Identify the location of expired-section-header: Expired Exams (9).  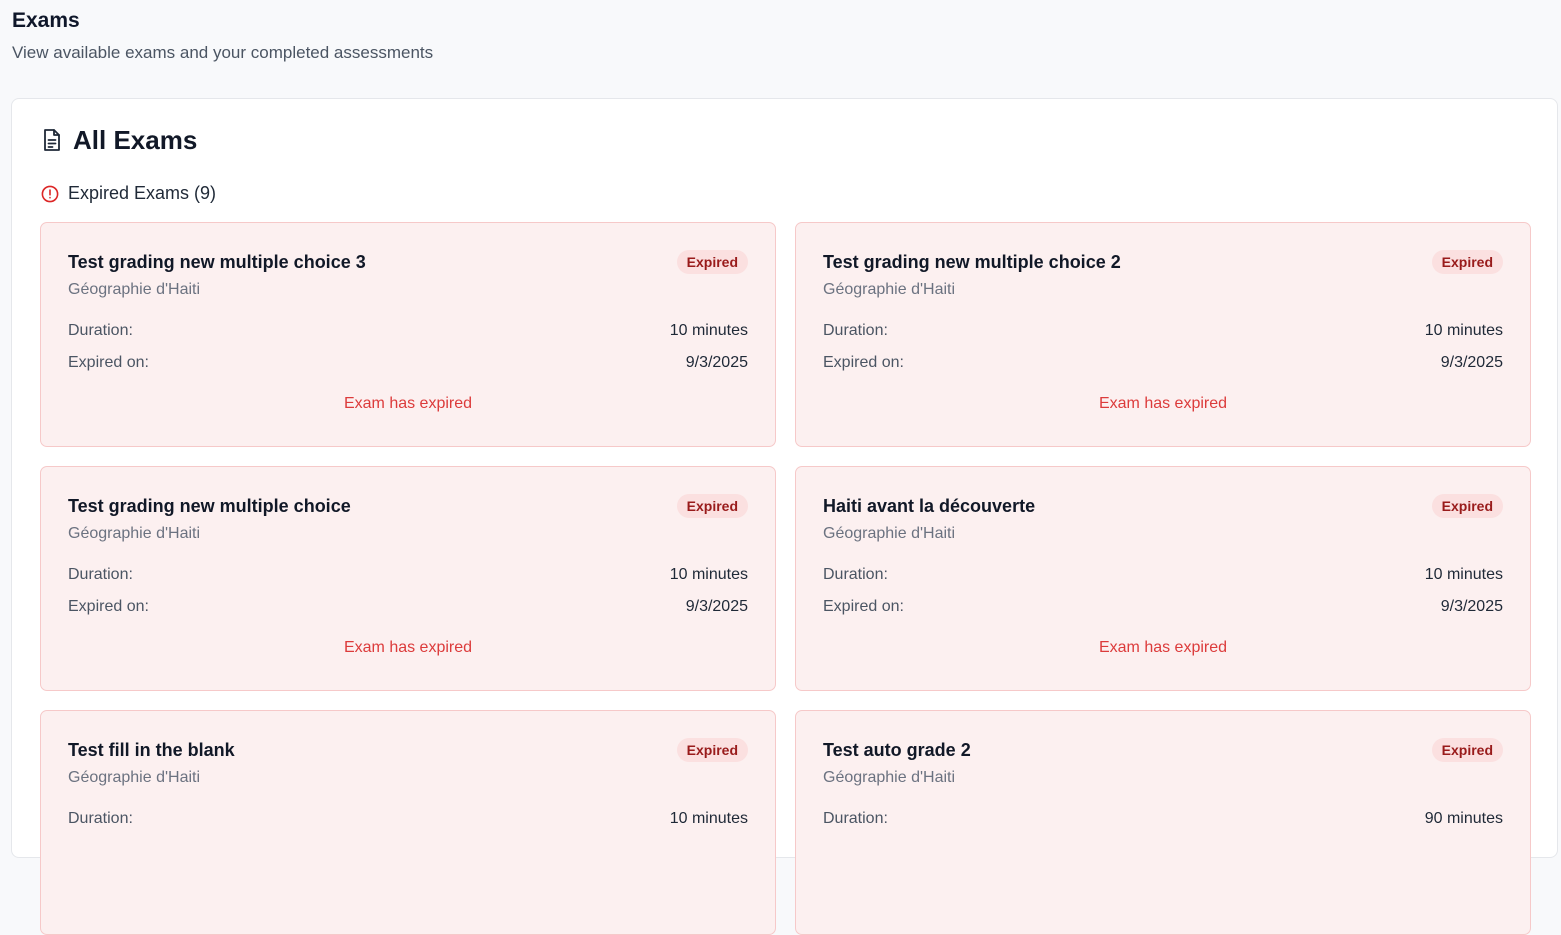
(128, 193).